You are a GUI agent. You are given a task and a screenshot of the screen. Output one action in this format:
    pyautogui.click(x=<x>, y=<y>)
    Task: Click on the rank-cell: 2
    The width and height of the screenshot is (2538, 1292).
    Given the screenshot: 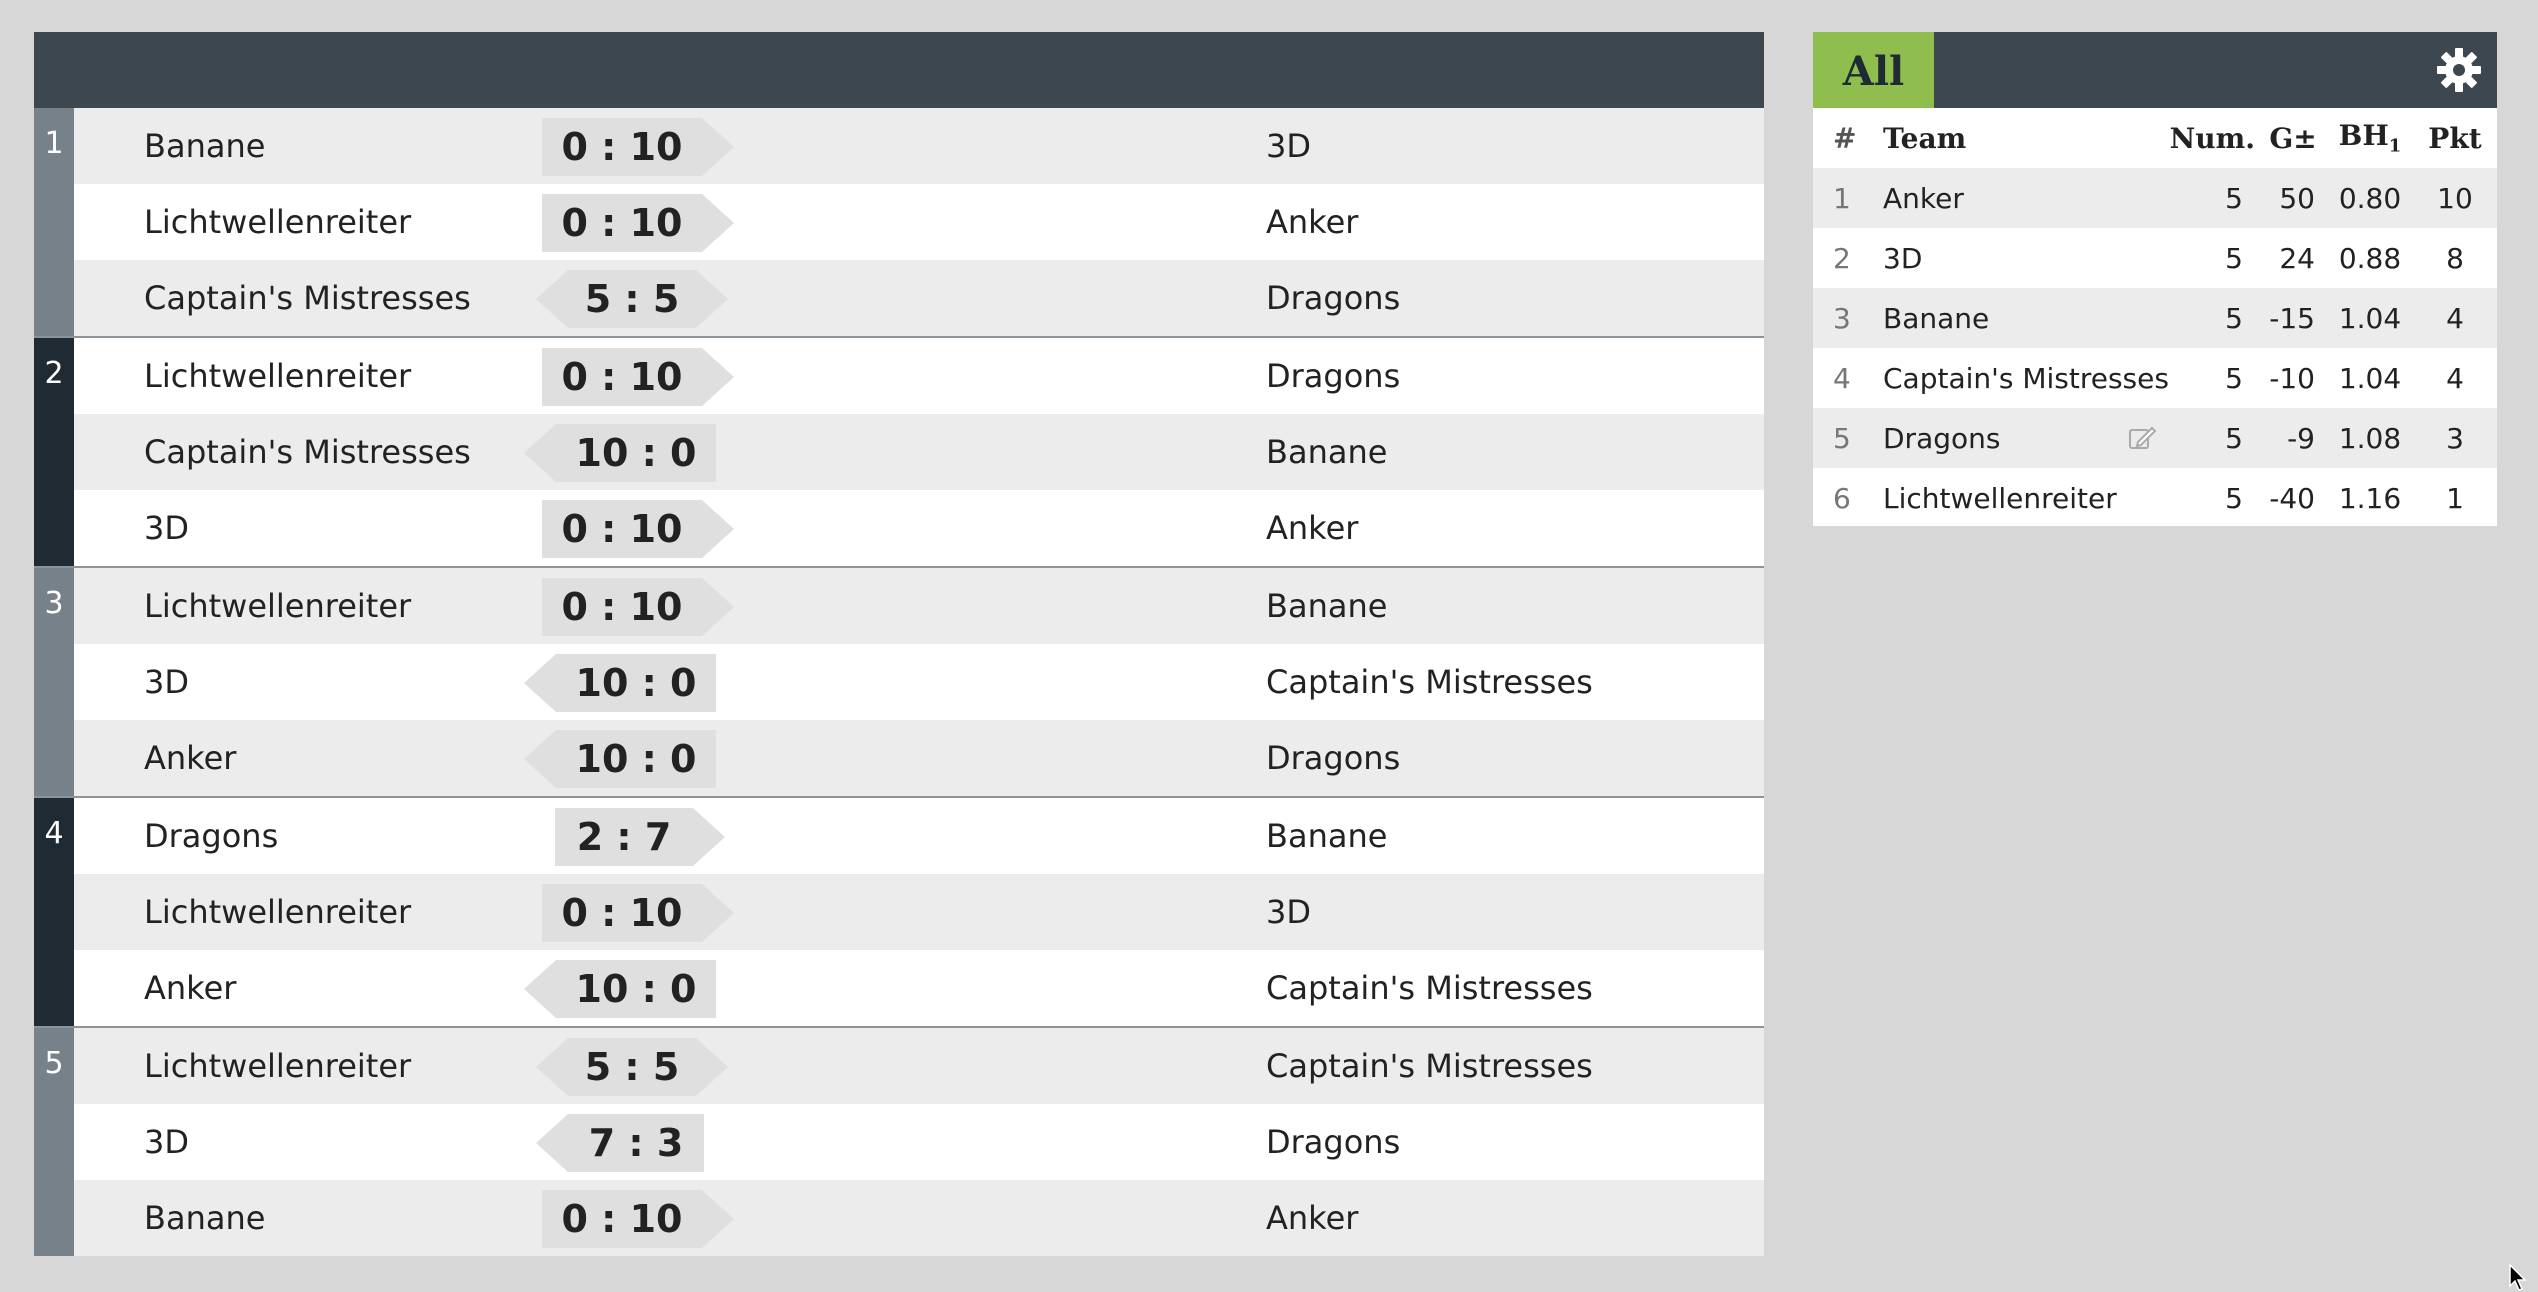 What is the action you would take?
    pyautogui.click(x=1842, y=258)
    